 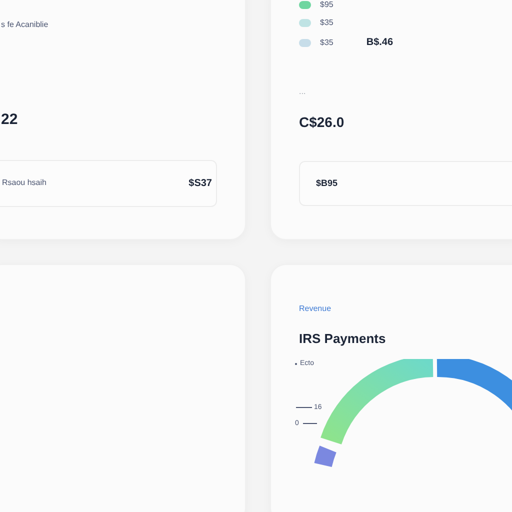 I want to click on legend-total: B$.46, so click(x=380, y=43).